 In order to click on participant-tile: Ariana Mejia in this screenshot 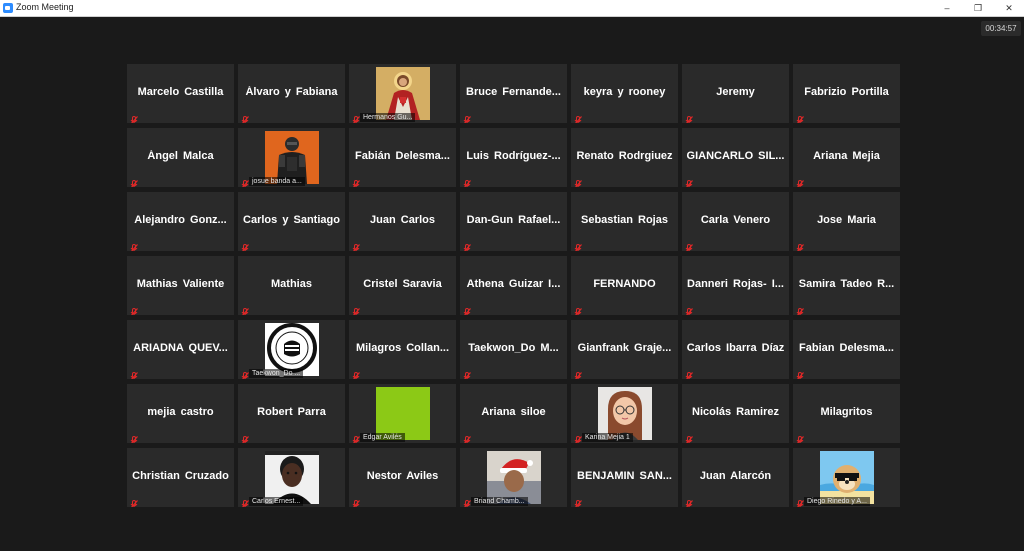, I will do `click(846, 157)`.